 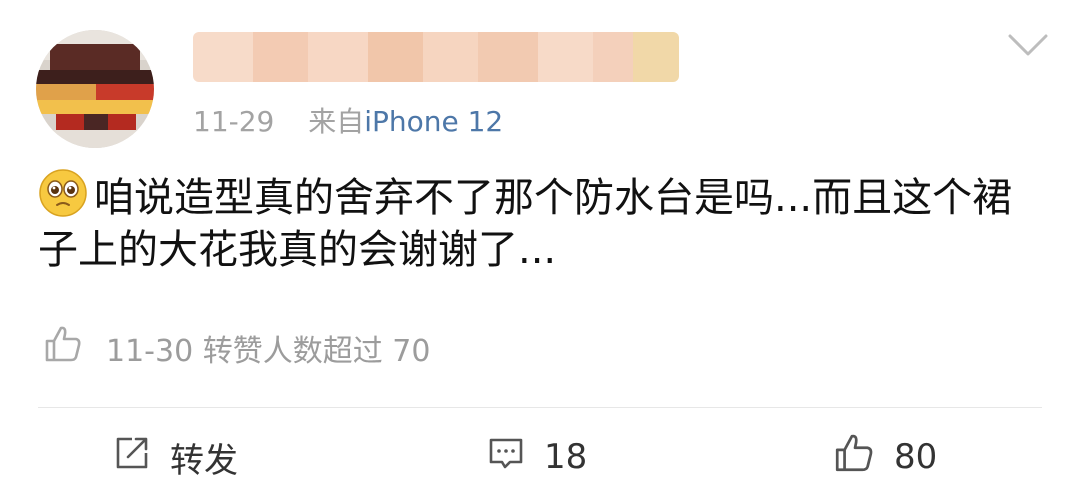 What do you see at coordinates (566, 457) in the screenshot?
I see `comment-count: 18` at bounding box center [566, 457].